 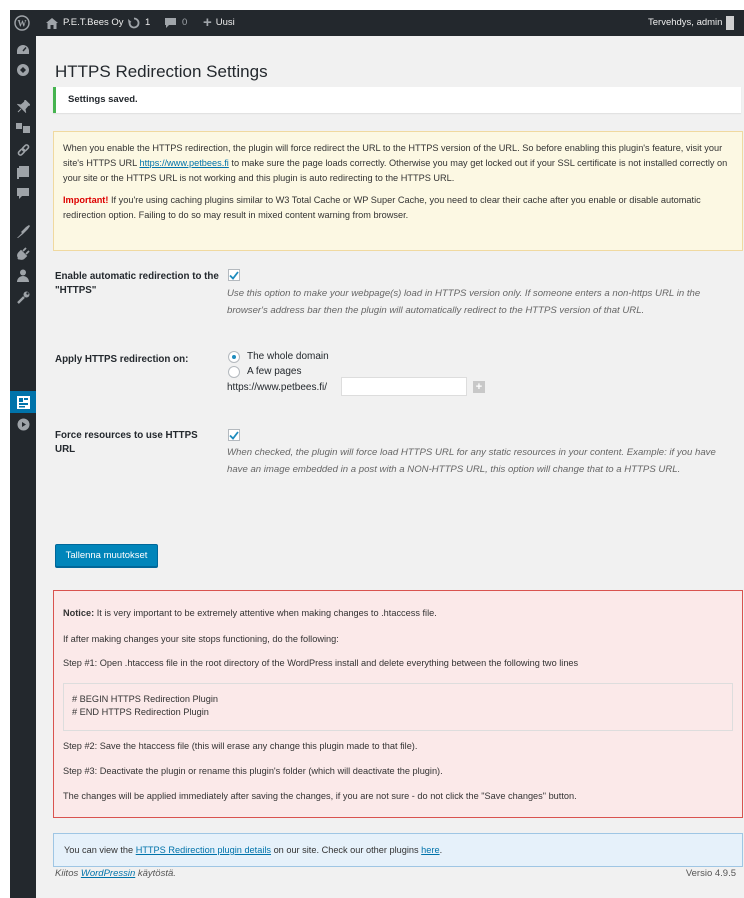 What do you see at coordinates (23, 231) in the screenshot?
I see `appearance-icon` at bounding box center [23, 231].